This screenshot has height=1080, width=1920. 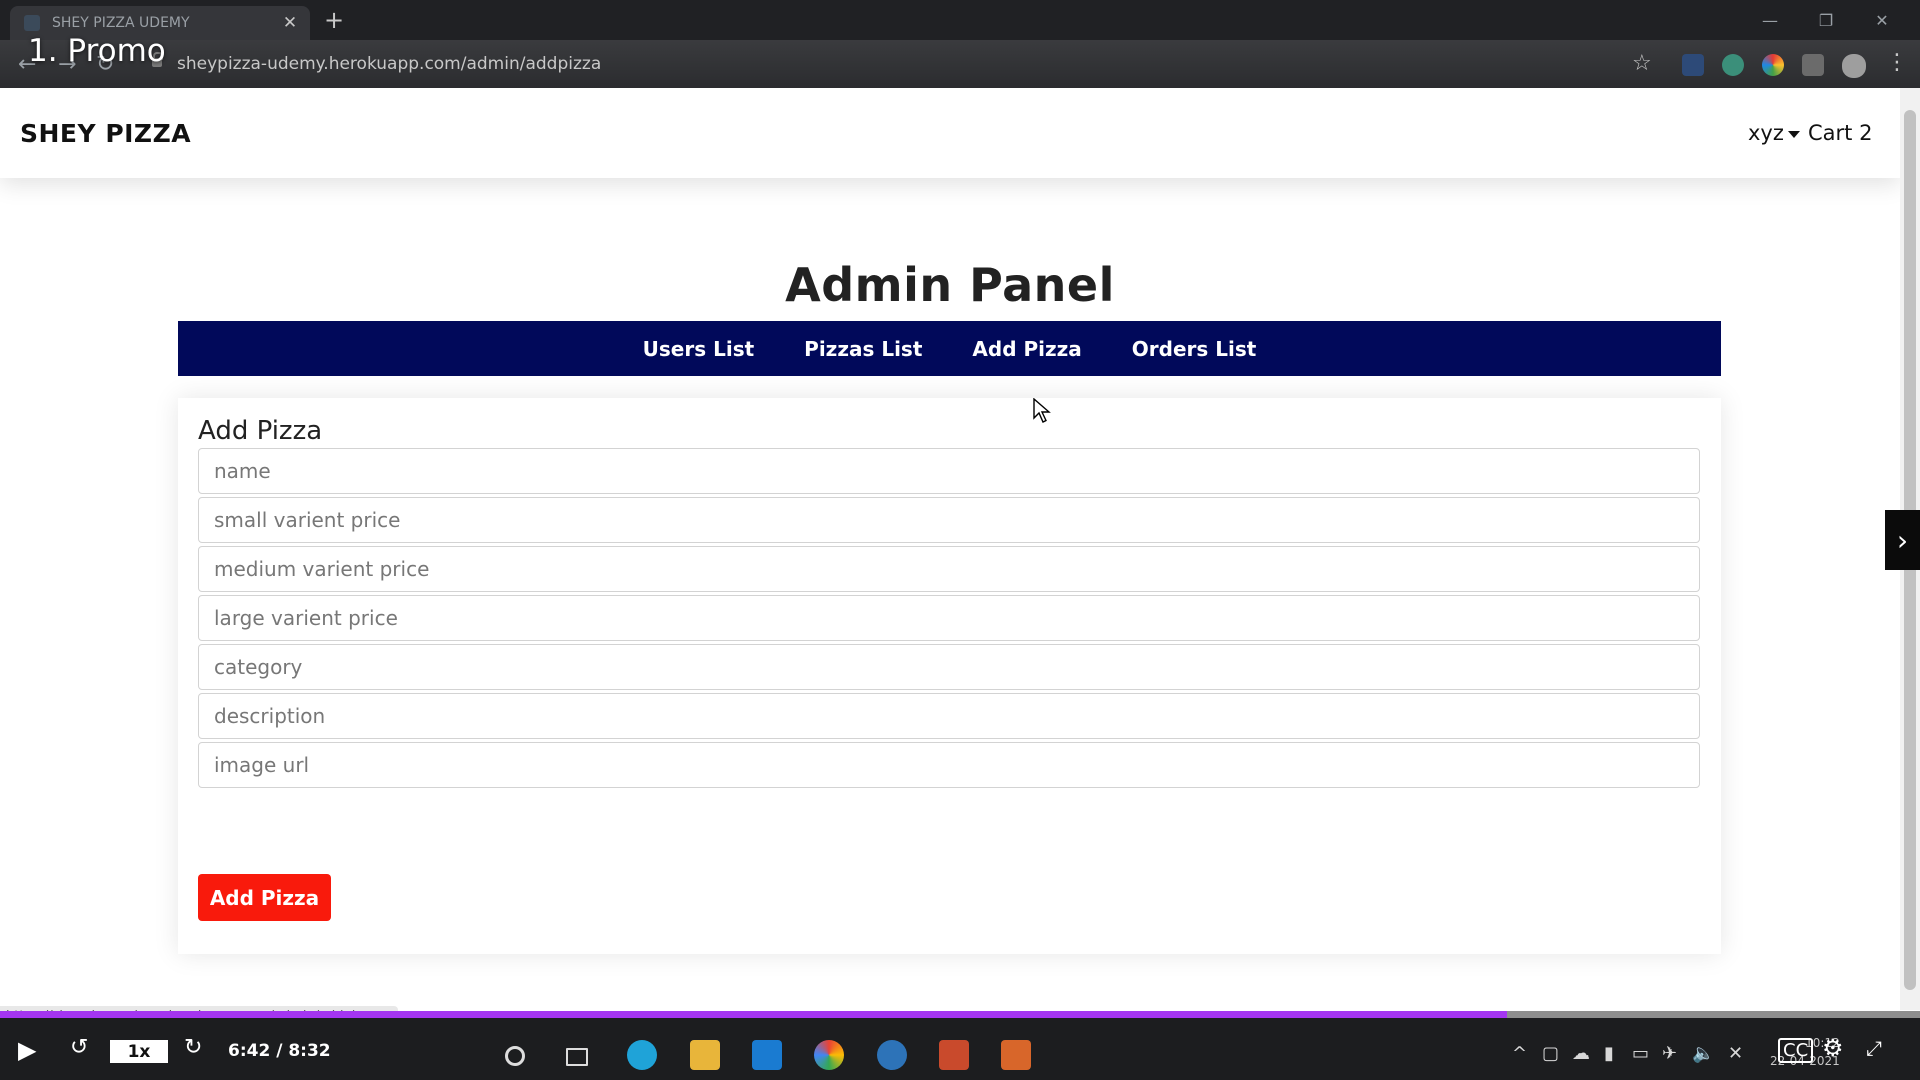 What do you see at coordinates (949, 569) in the screenshot?
I see `medium-price-input: medium varient price` at bounding box center [949, 569].